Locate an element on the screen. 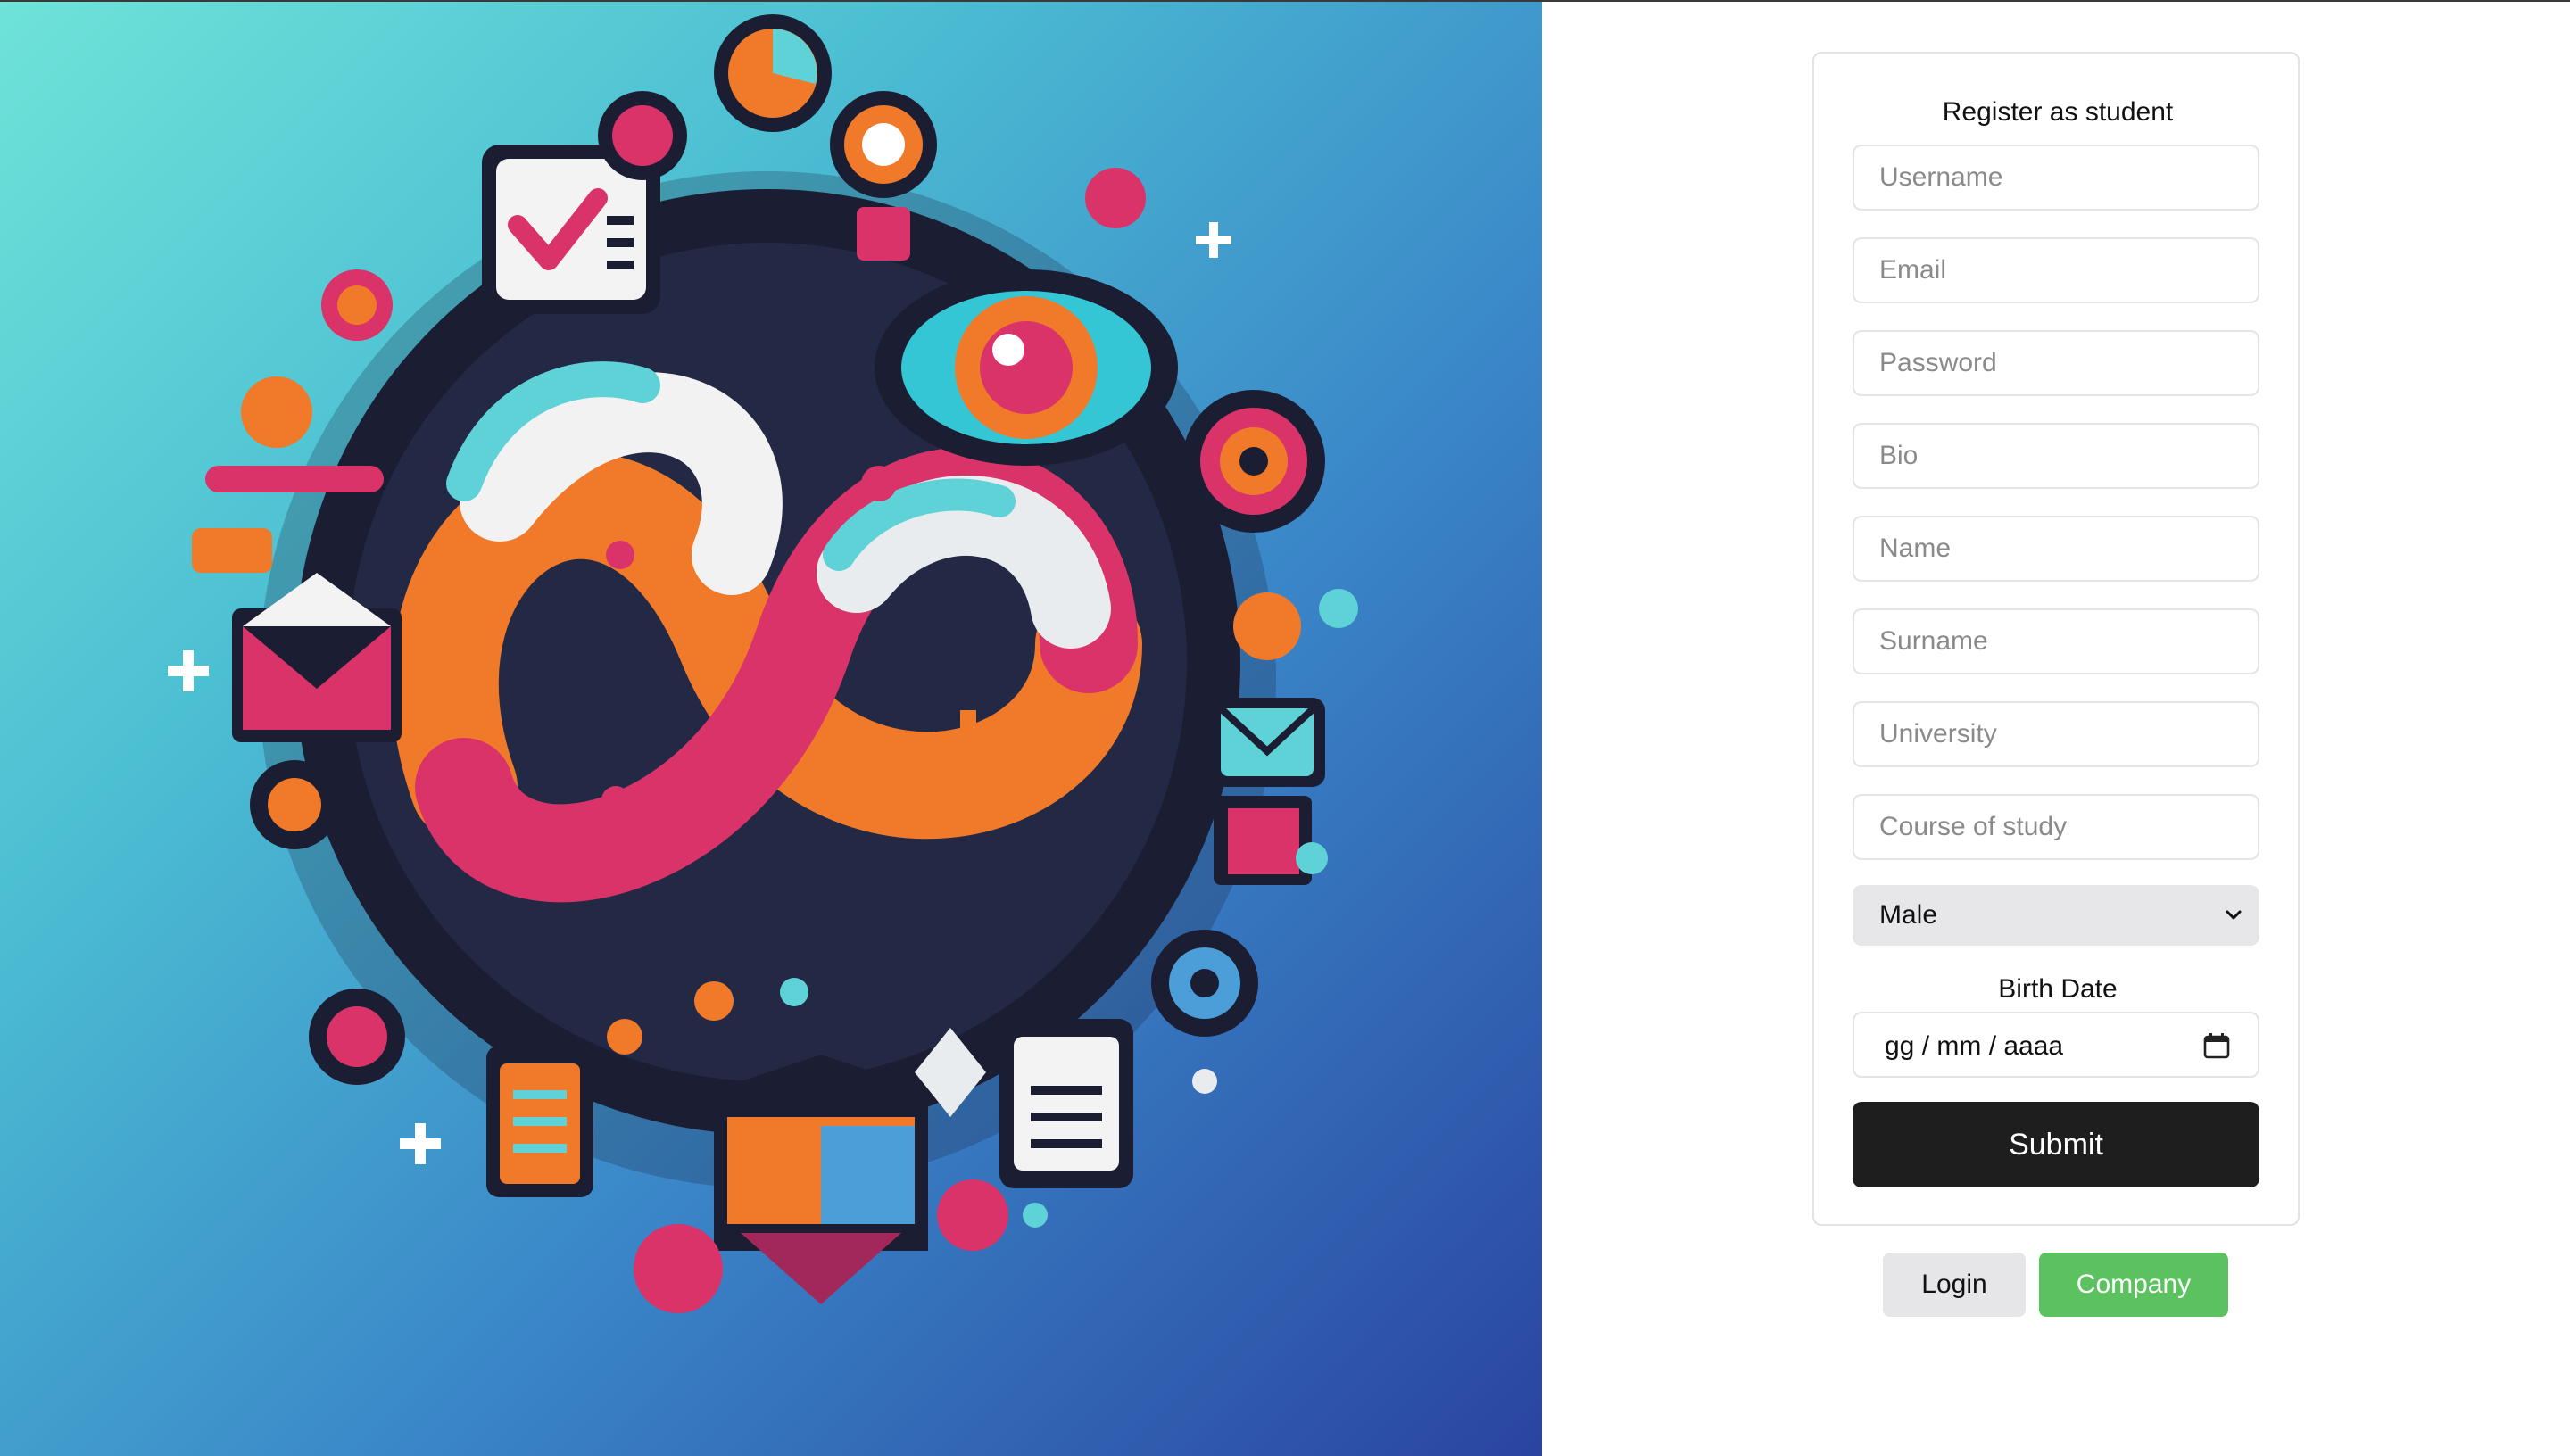  bio-input is located at coordinates (2056, 456).